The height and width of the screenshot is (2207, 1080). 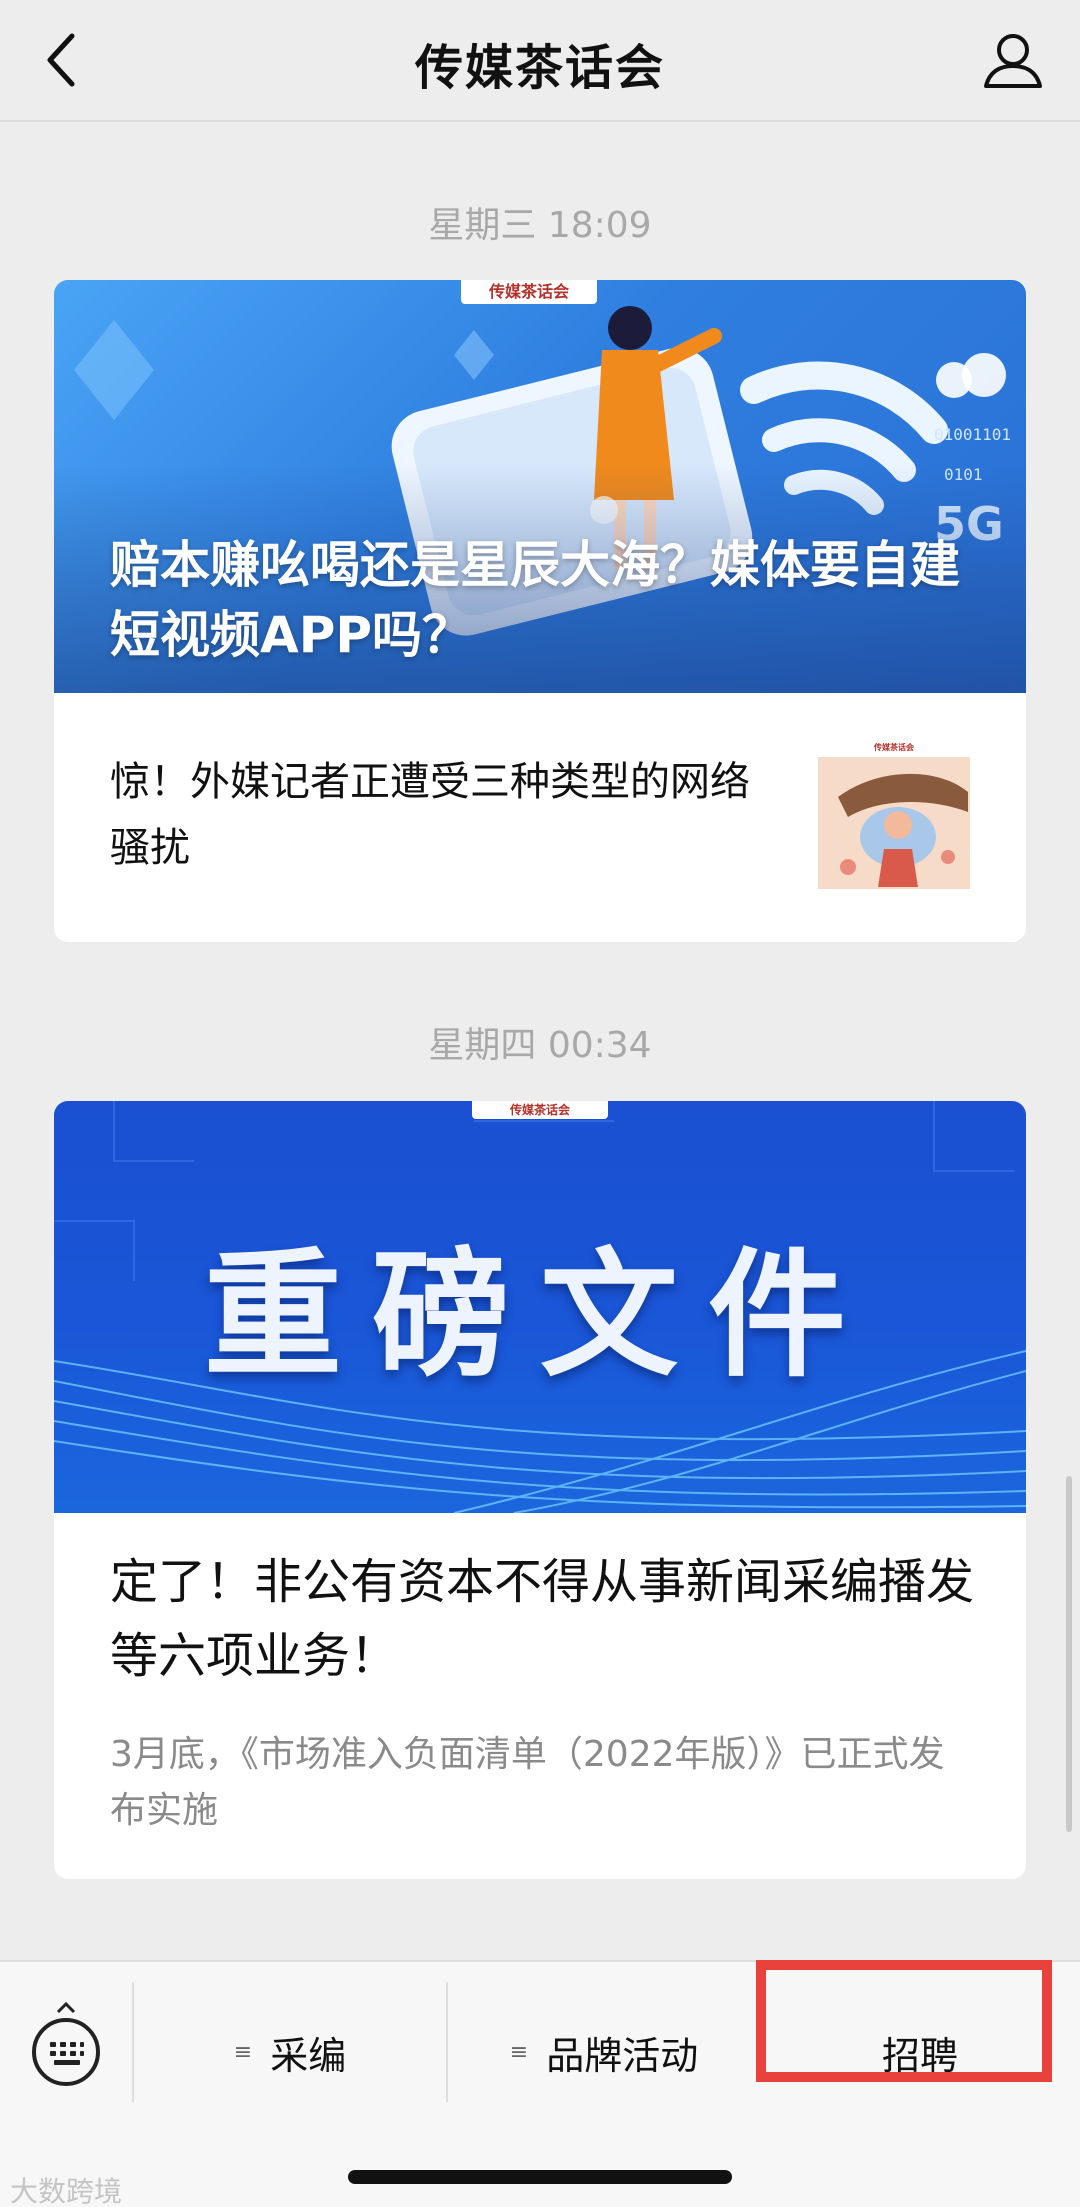 I want to click on article-title: 定了！非公有资本不得从事新闻采编播发等六项业务！, so click(x=545, y=1619).